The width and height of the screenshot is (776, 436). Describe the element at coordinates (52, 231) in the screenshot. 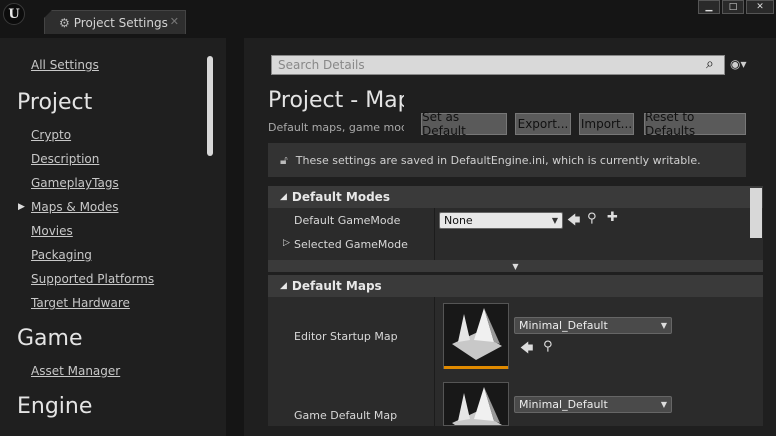

I see `sidebar-item-movies: Movies` at that location.